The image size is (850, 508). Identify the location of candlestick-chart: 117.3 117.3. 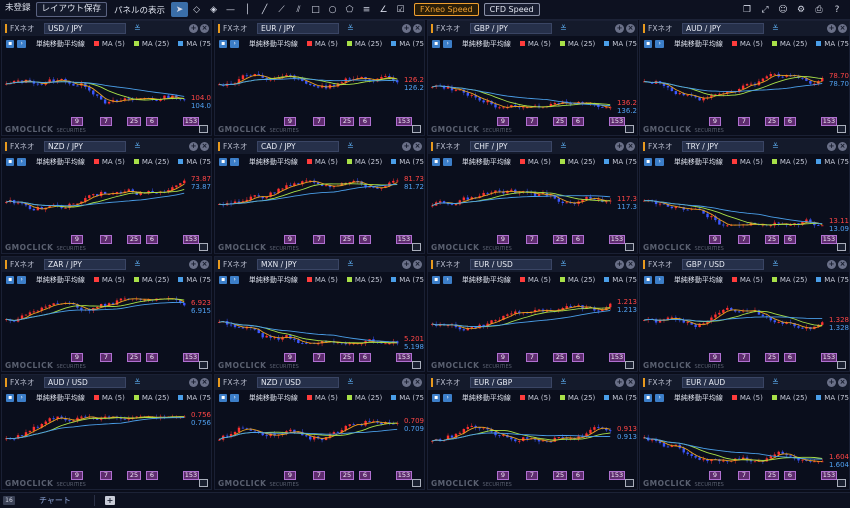
(532, 202).